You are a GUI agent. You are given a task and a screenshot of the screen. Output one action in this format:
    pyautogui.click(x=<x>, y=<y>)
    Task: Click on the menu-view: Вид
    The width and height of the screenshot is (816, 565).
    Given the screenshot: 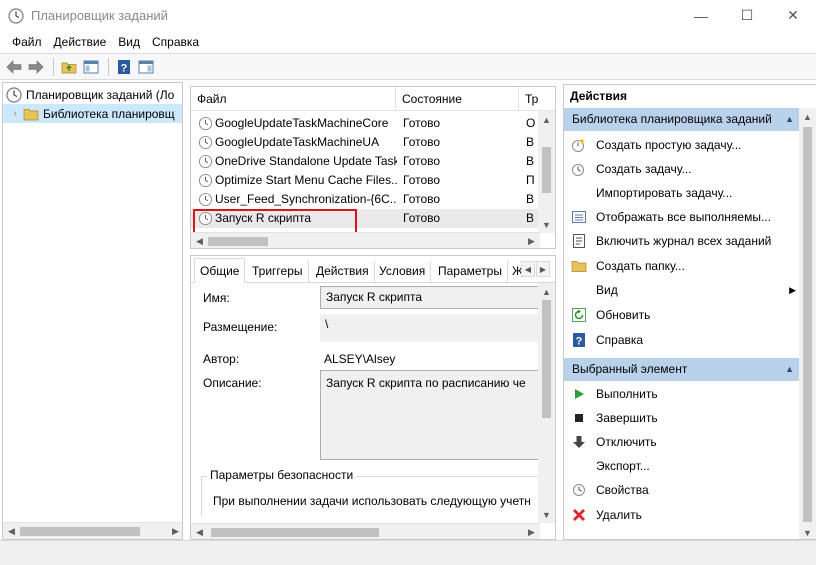 What is the action you would take?
    pyautogui.click(x=129, y=42)
    